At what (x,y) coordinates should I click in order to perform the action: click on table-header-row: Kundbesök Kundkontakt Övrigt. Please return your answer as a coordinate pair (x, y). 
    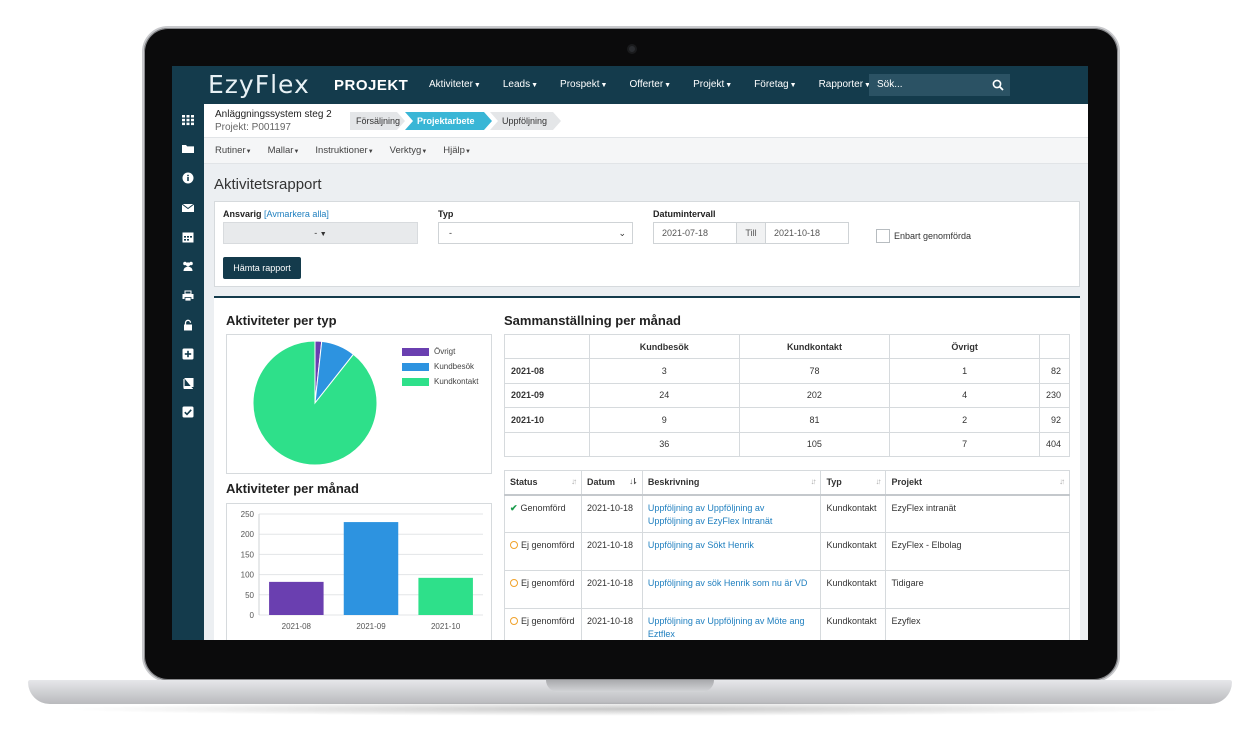
    Looking at the image, I should click on (787, 346).